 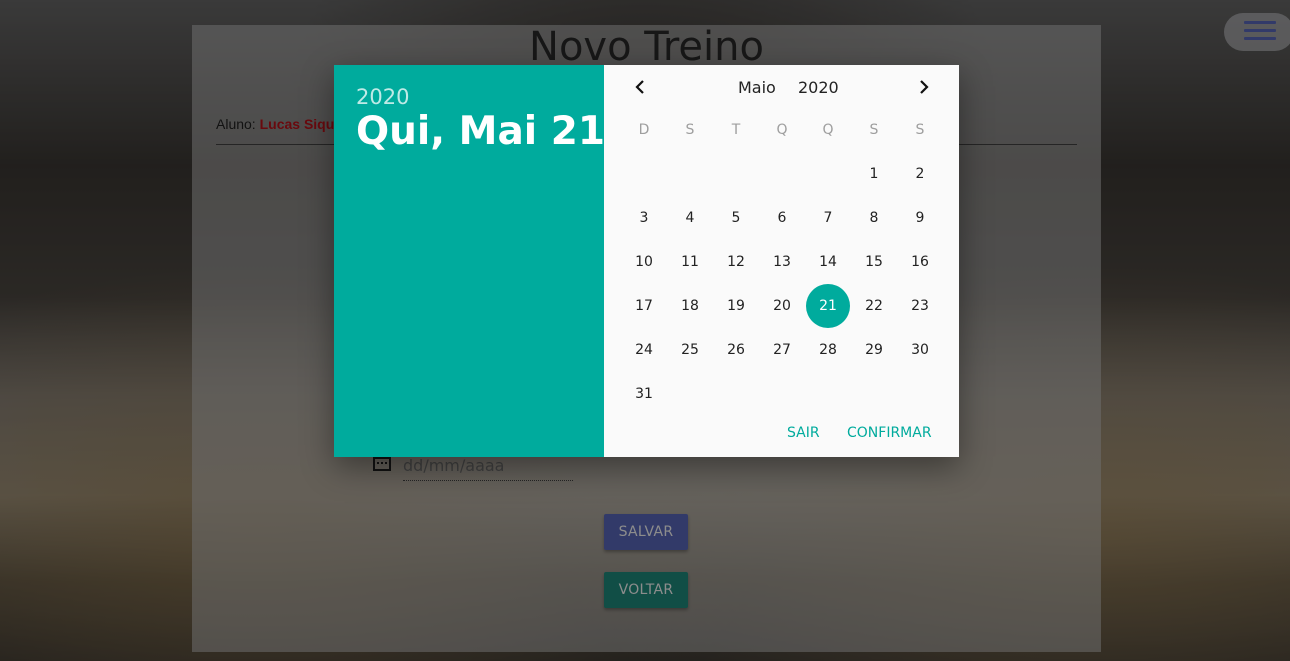 What do you see at coordinates (644, 306) in the screenshot?
I see `day-cell: 17` at bounding box center [644, 306].